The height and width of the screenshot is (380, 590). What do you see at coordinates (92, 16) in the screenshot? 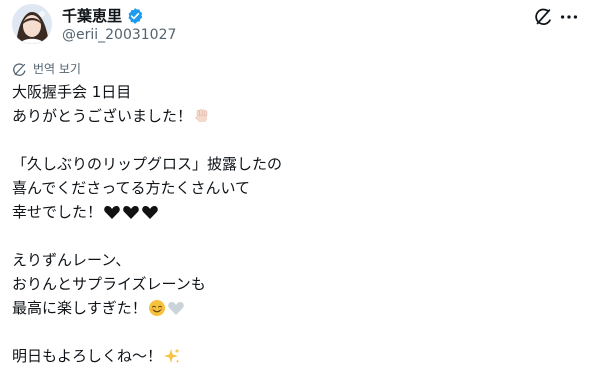
I see `display-name: 千葉恵里` at bounding box center [92, 16].